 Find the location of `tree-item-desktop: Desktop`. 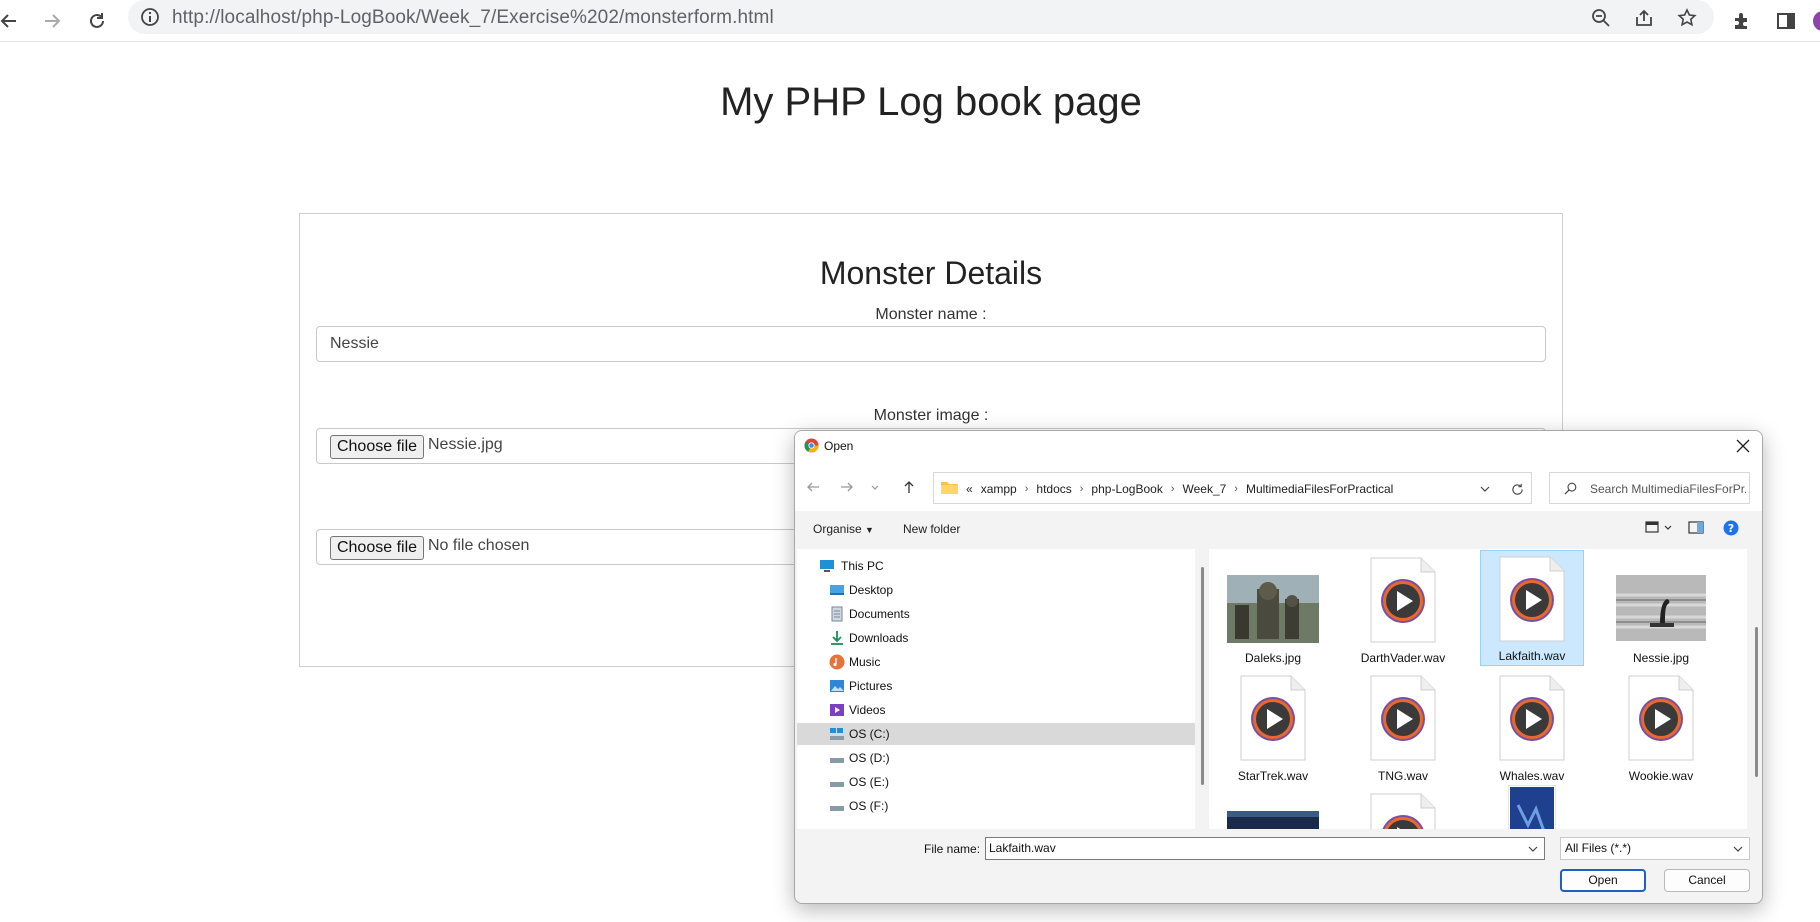

tree-item-desktop: Desktop is located at coordinates (996, 590).